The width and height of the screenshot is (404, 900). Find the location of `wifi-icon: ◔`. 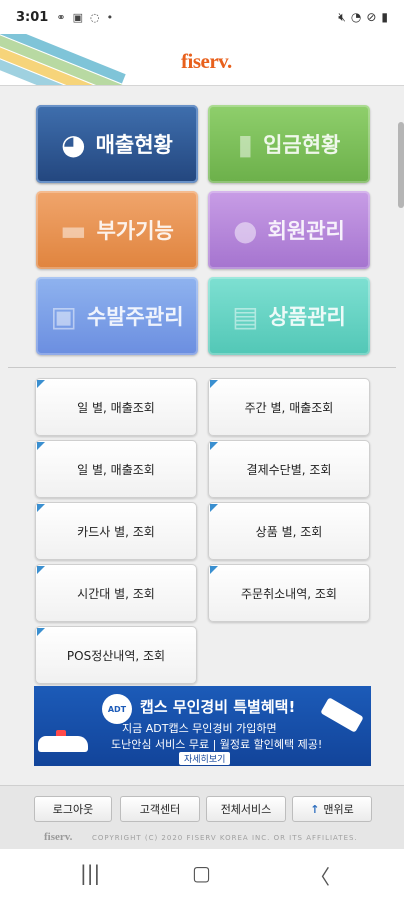

wifi-icon: ◔ is located at coordinates (356, 16).